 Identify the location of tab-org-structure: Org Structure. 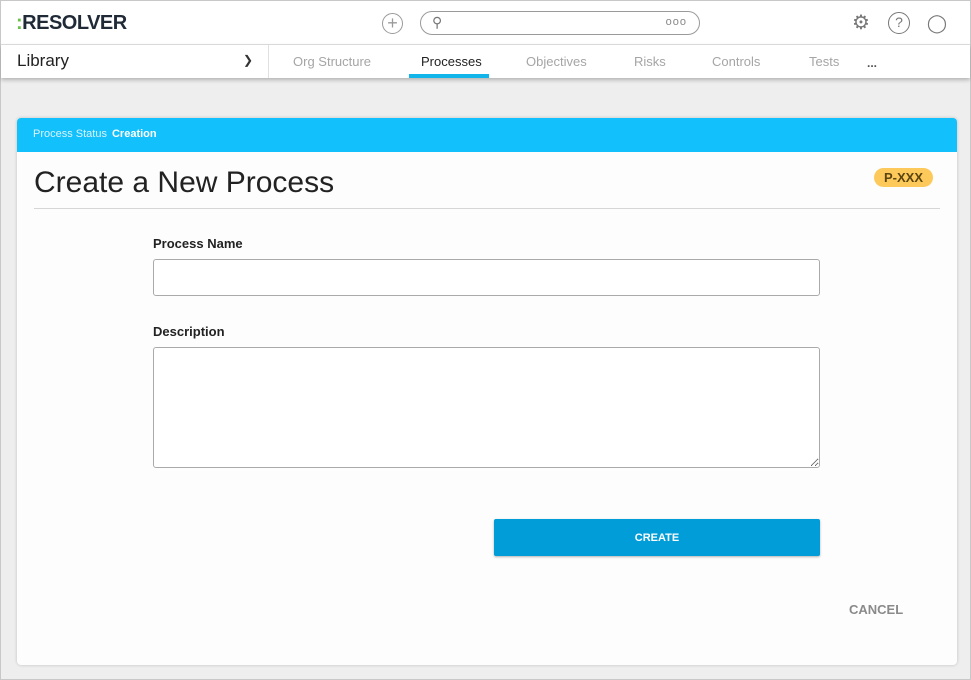
(332, 61).